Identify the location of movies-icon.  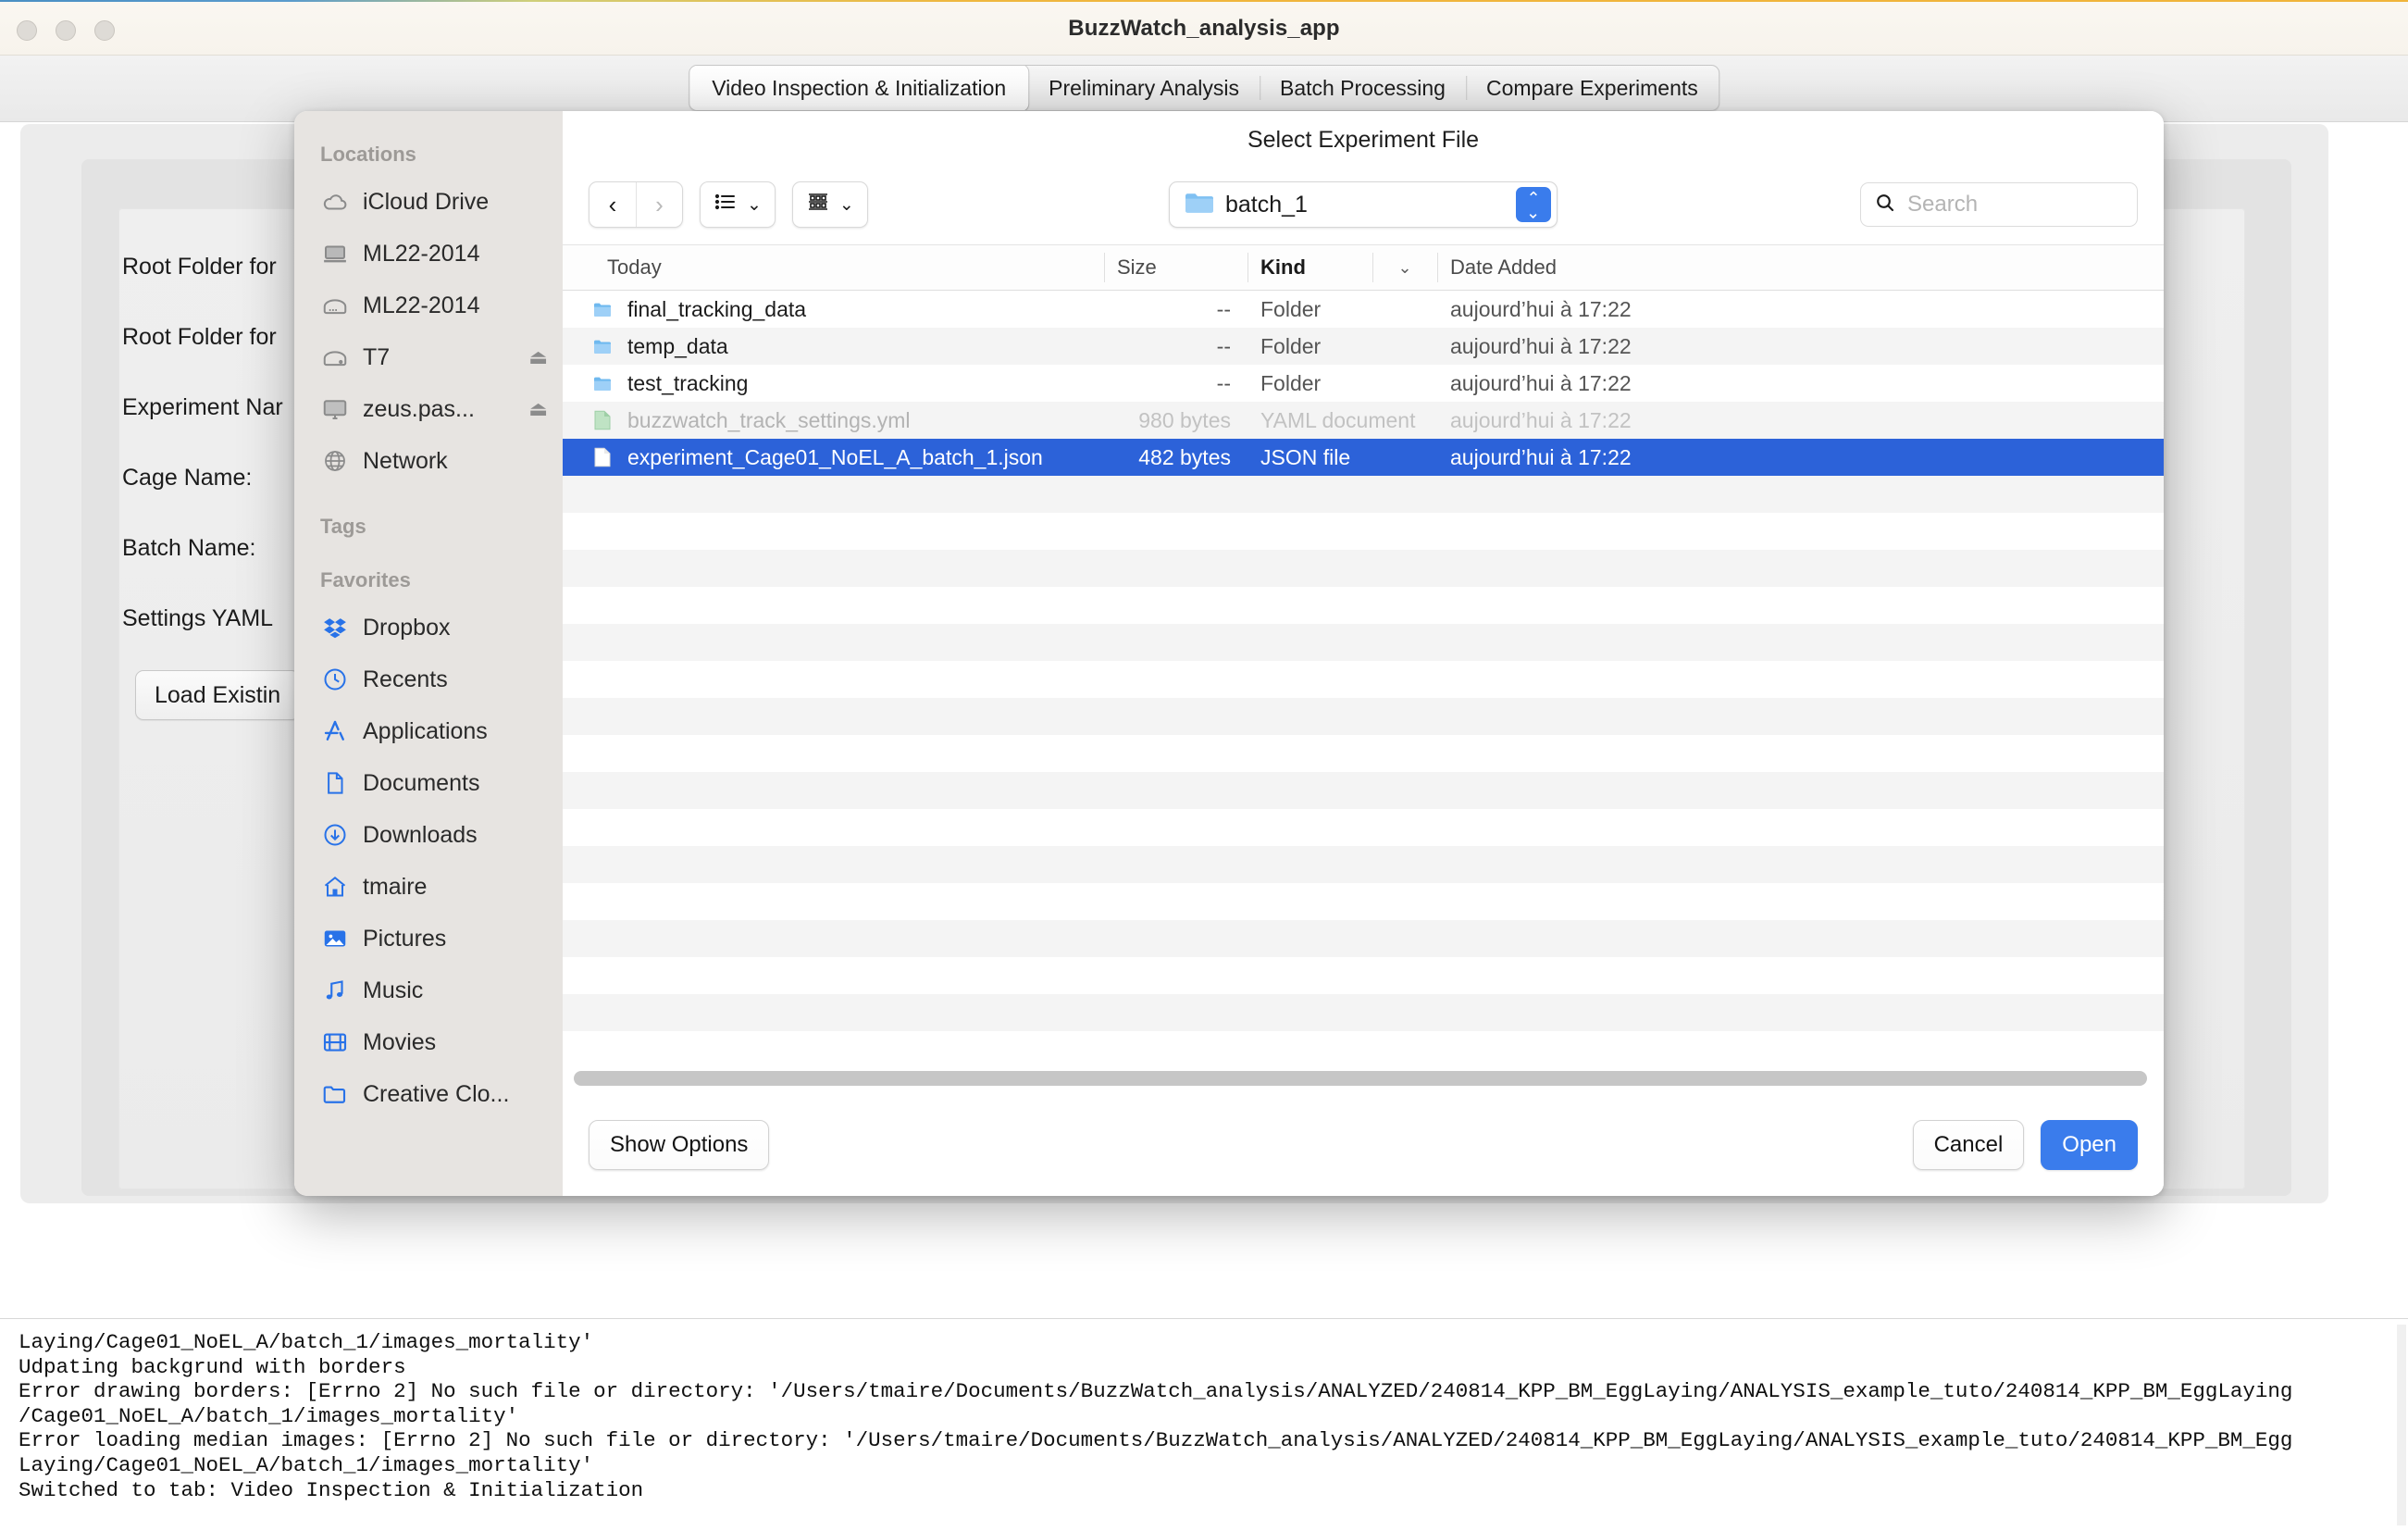
(335, 1042).